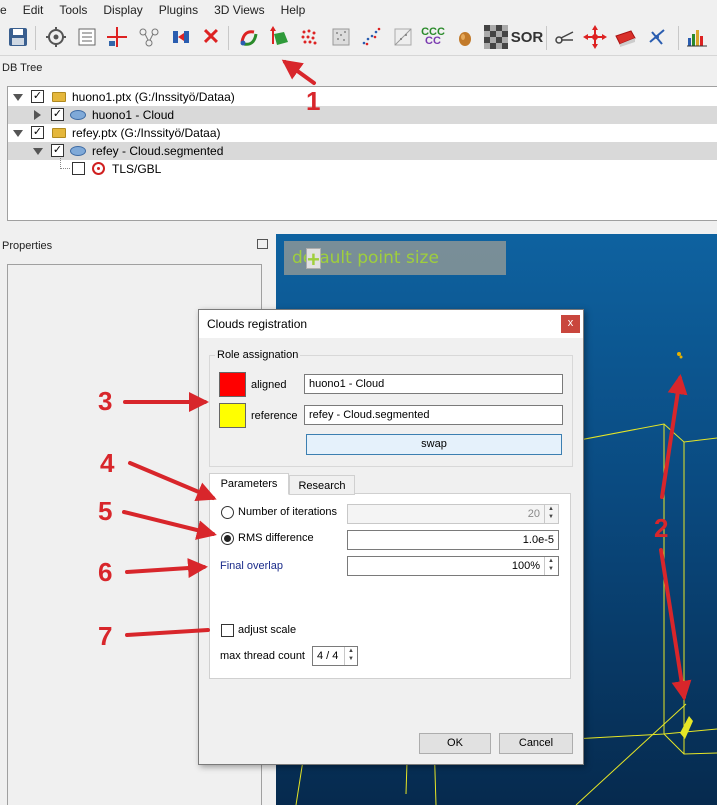 This screenshot has width=717, height=805. Describe the element at coordinates (674, 436) in the screenshot. I see `annotation-arrow-2-up` at that location.